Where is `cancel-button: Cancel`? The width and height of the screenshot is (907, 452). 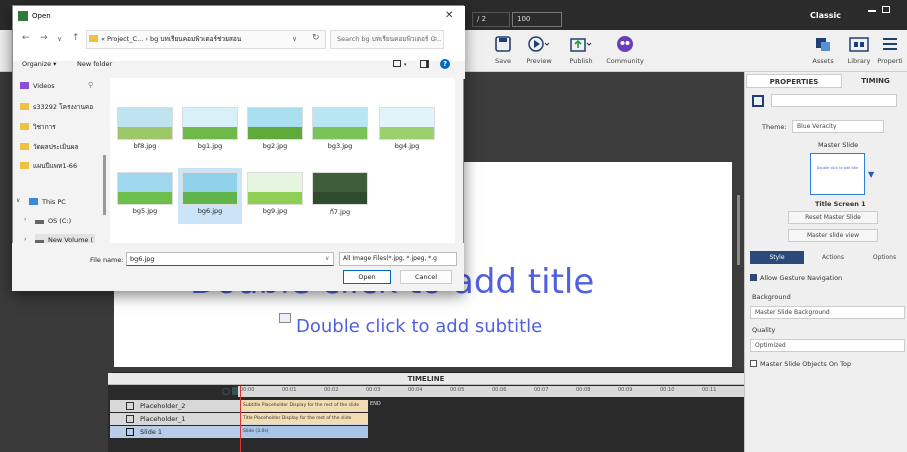
cancel-button: Cancel is located at coordinates (426, 277).